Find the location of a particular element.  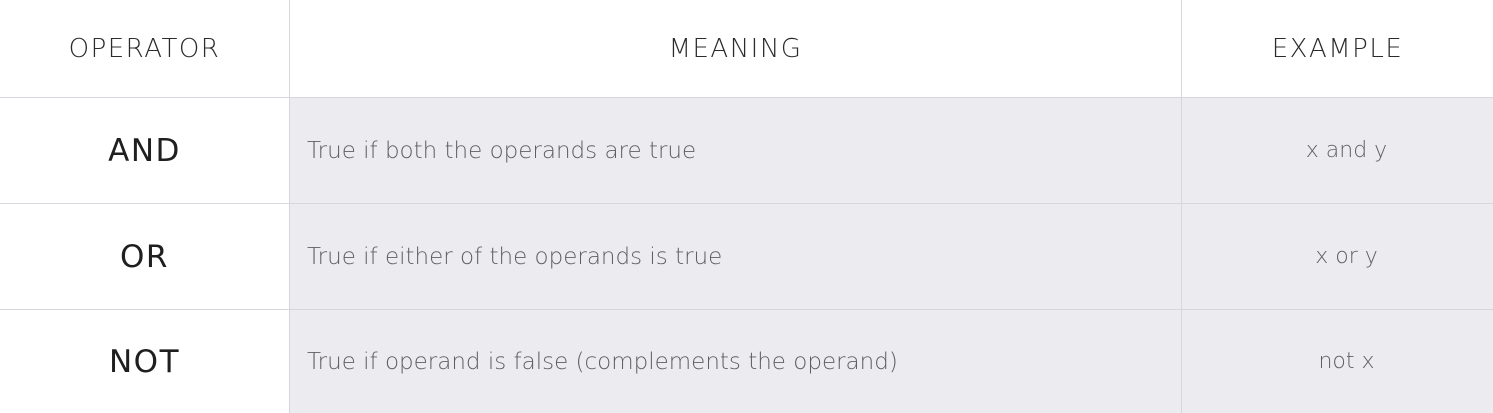

operator-cell: NOT is located at coordinates (144, 361).